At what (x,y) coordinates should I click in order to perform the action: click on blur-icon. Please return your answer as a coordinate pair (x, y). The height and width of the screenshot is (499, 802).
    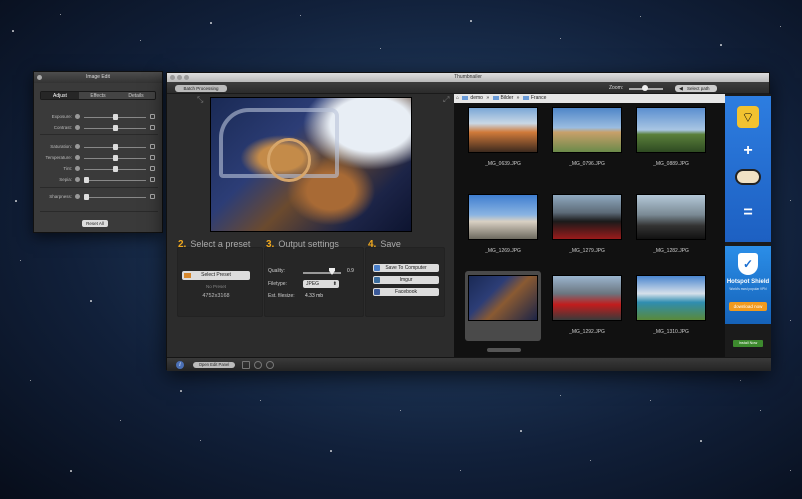
    Looking at the image, I should click on (77, 196).